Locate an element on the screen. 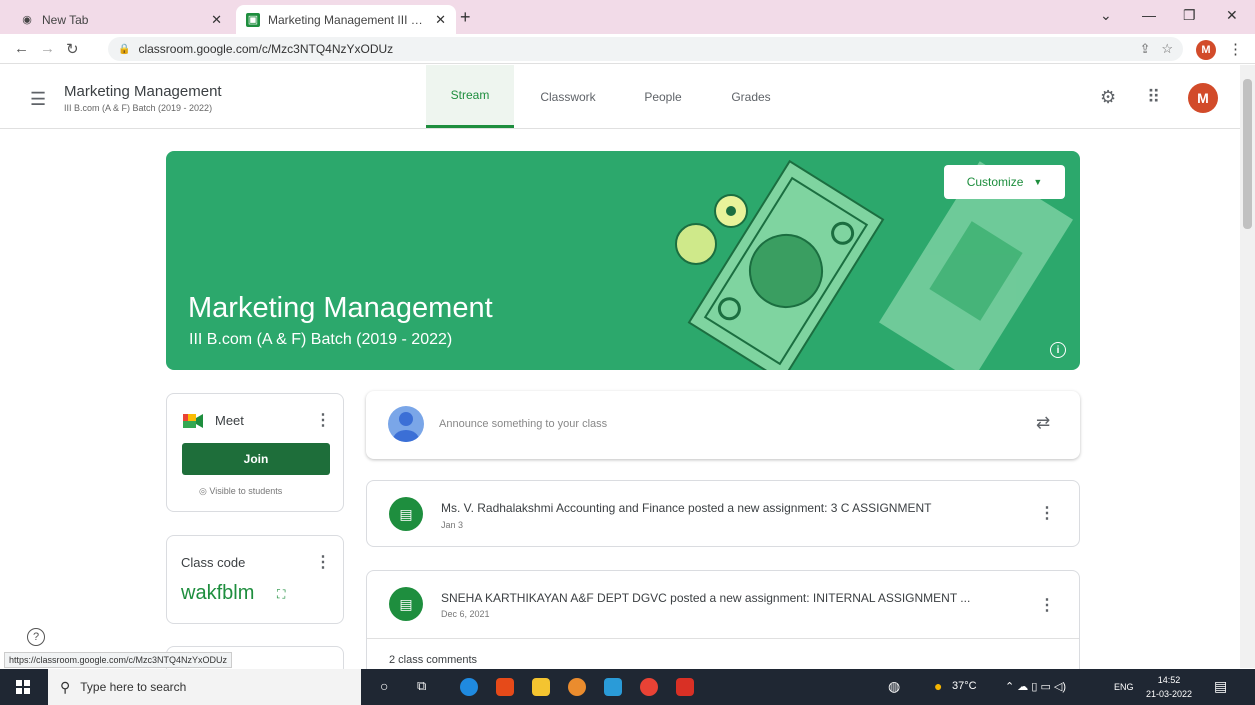 The height and width of the screenshot is (705, 1255). task-view-icon: ⧉ is located at coordinates (421, 686).